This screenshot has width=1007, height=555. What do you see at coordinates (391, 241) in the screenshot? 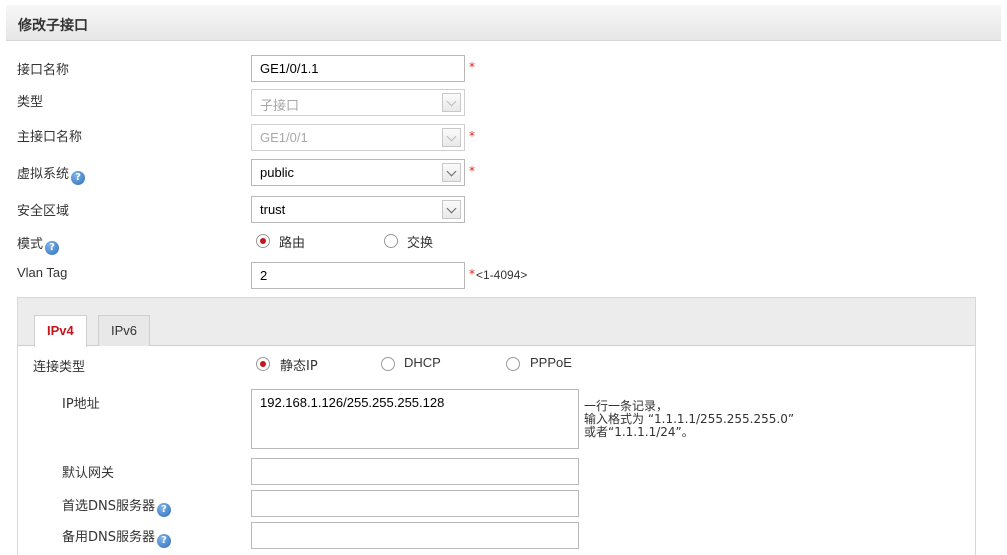
I see `mode-switch-radio` at bounding box center [391, 241].